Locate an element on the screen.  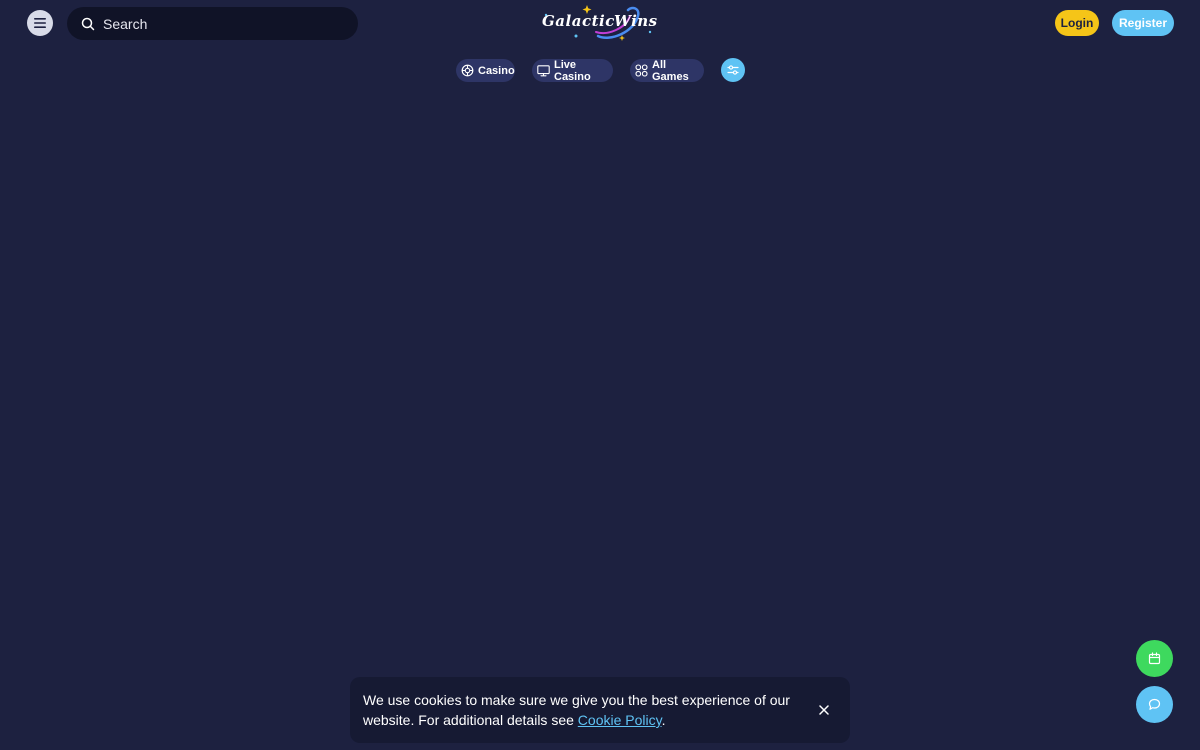
globe-icon is located at coordinates (467, 70).